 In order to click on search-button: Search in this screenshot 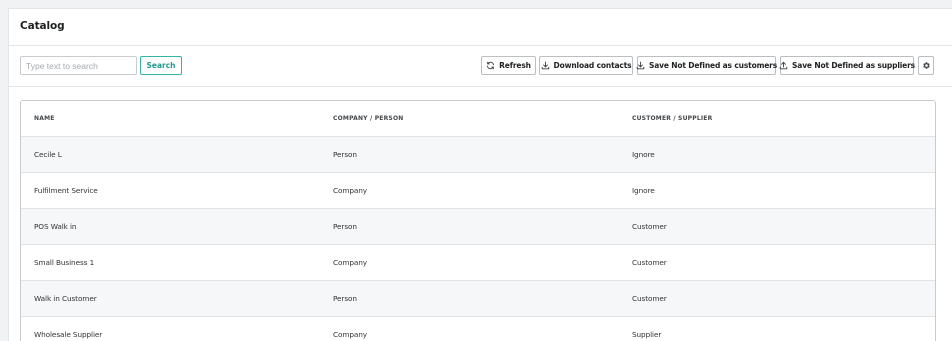, I will do `click(161, 65)`.